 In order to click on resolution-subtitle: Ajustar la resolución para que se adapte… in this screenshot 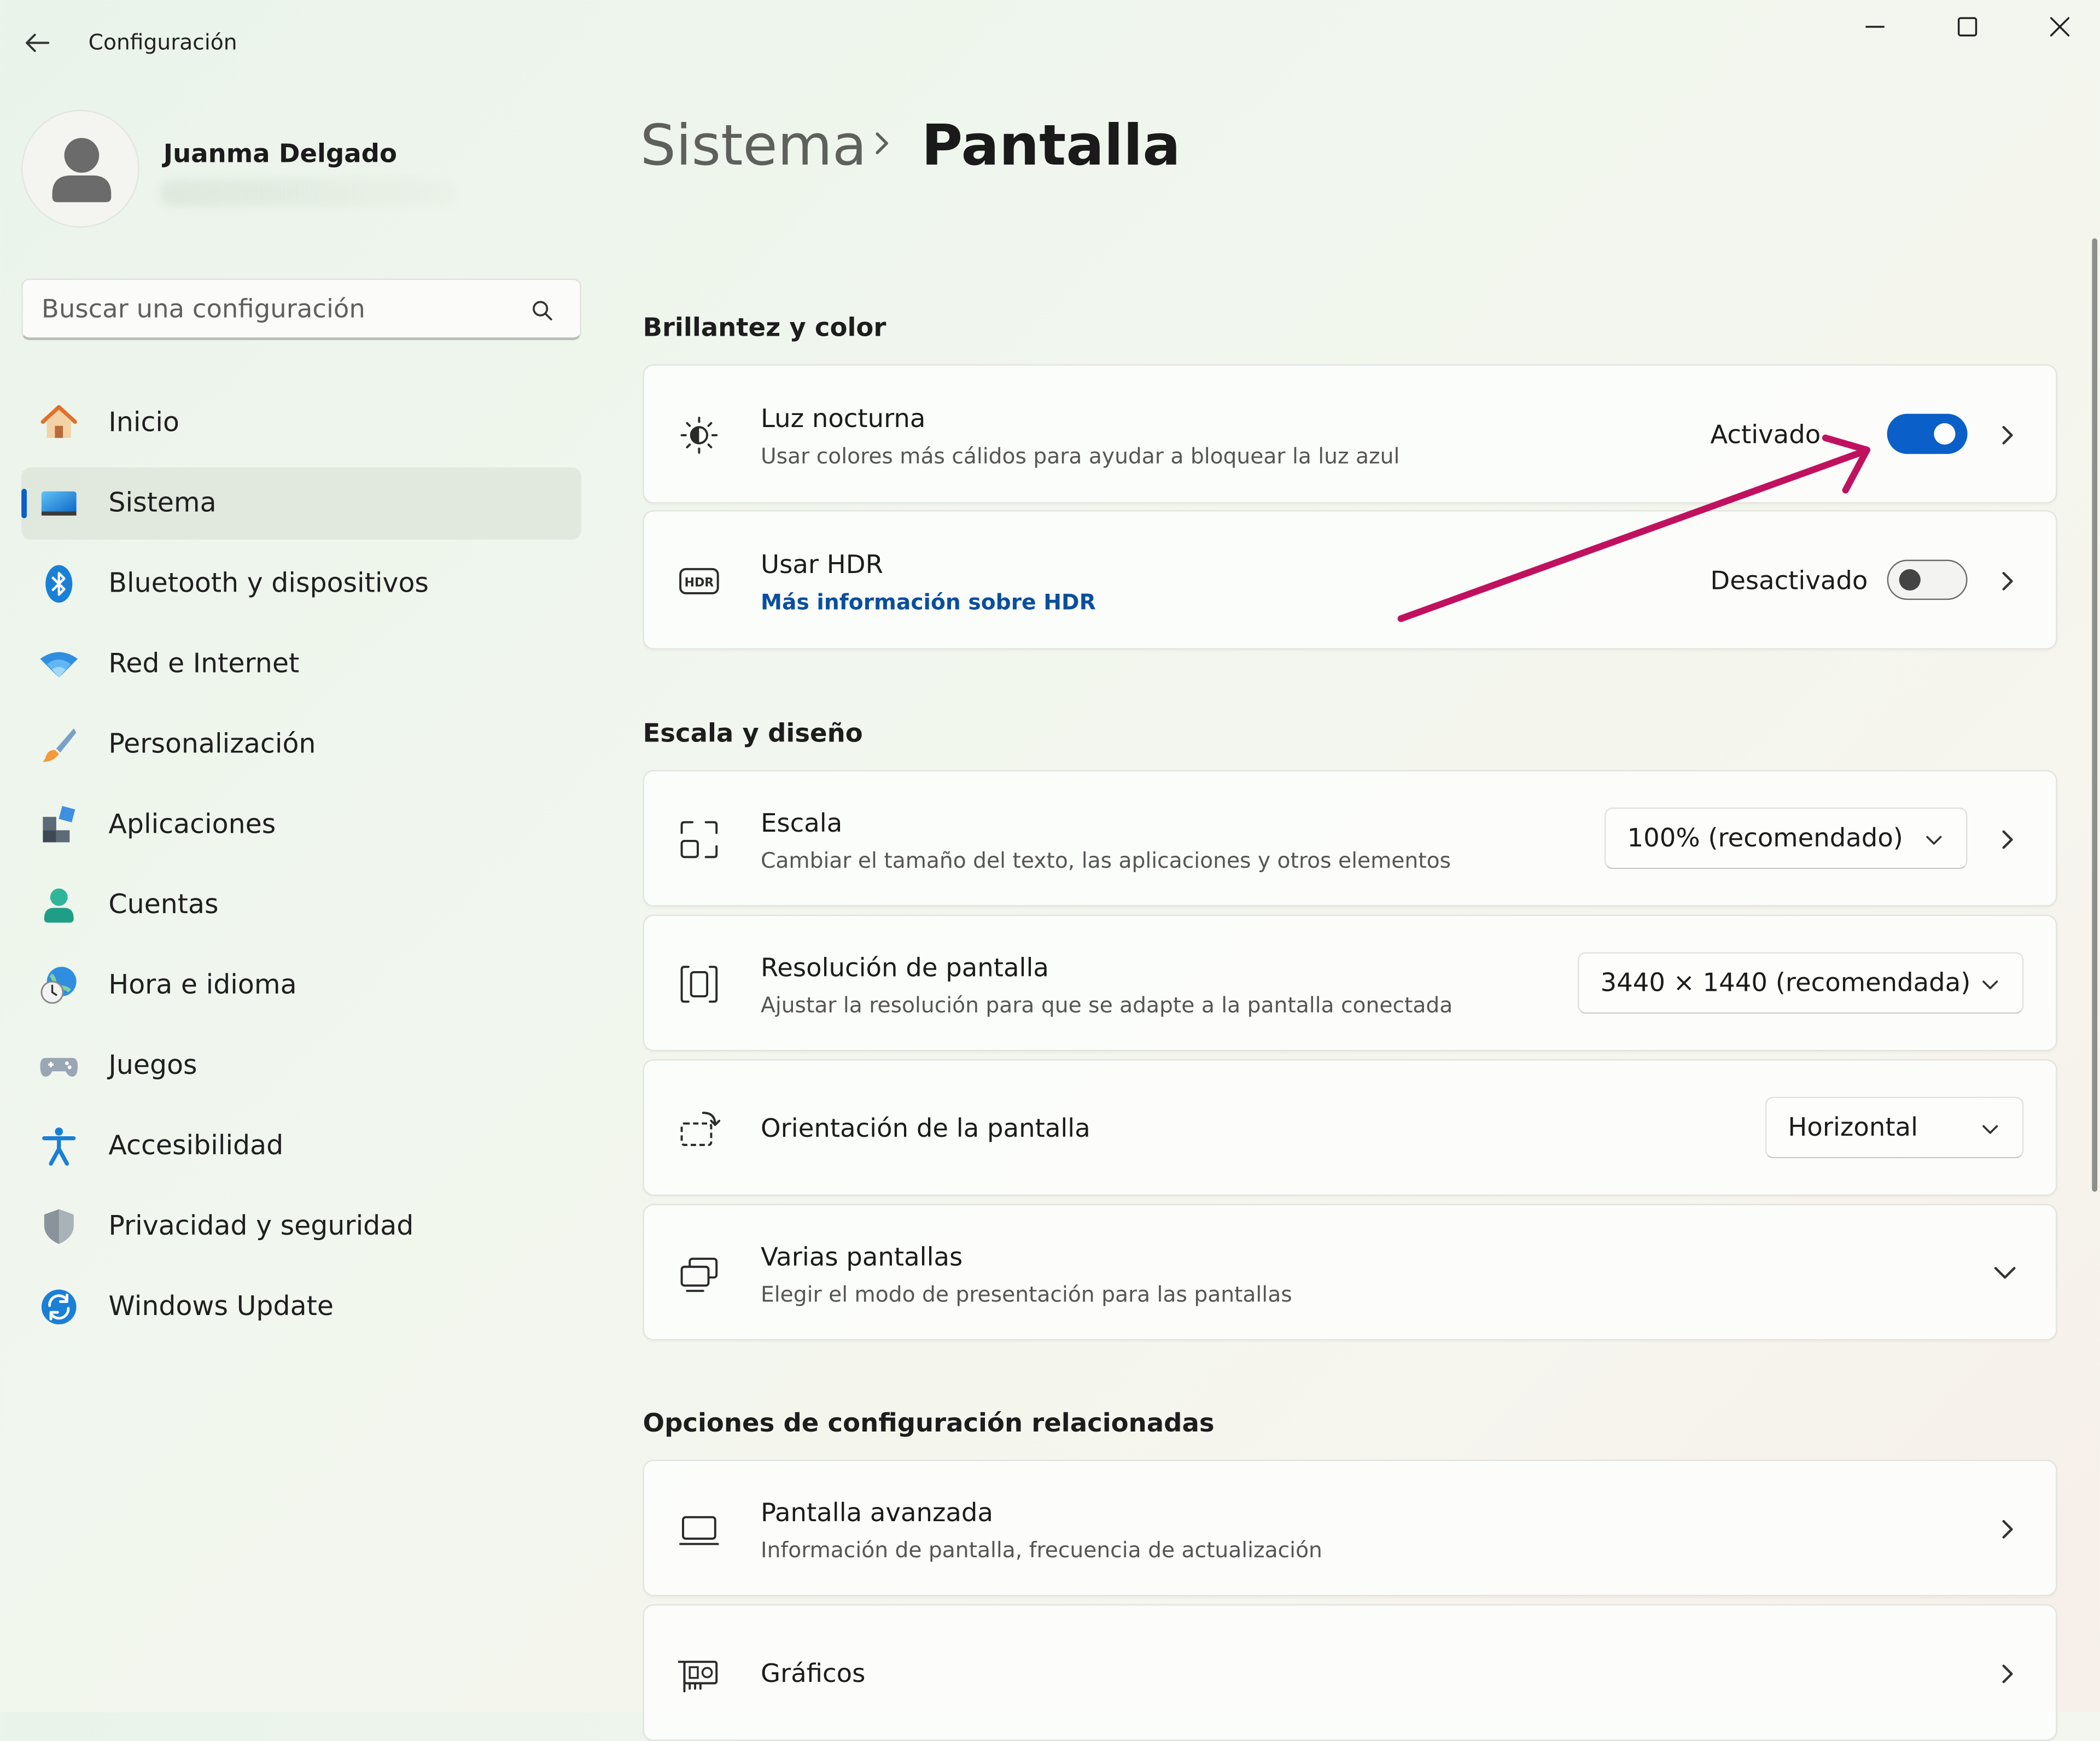, I will do `click(1107, 1005)`.